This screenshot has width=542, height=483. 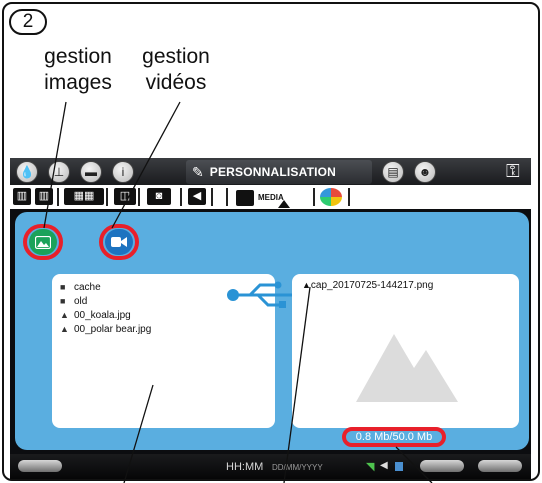 I want to click on step-number-badge: 2, so click(x=28, y=22).